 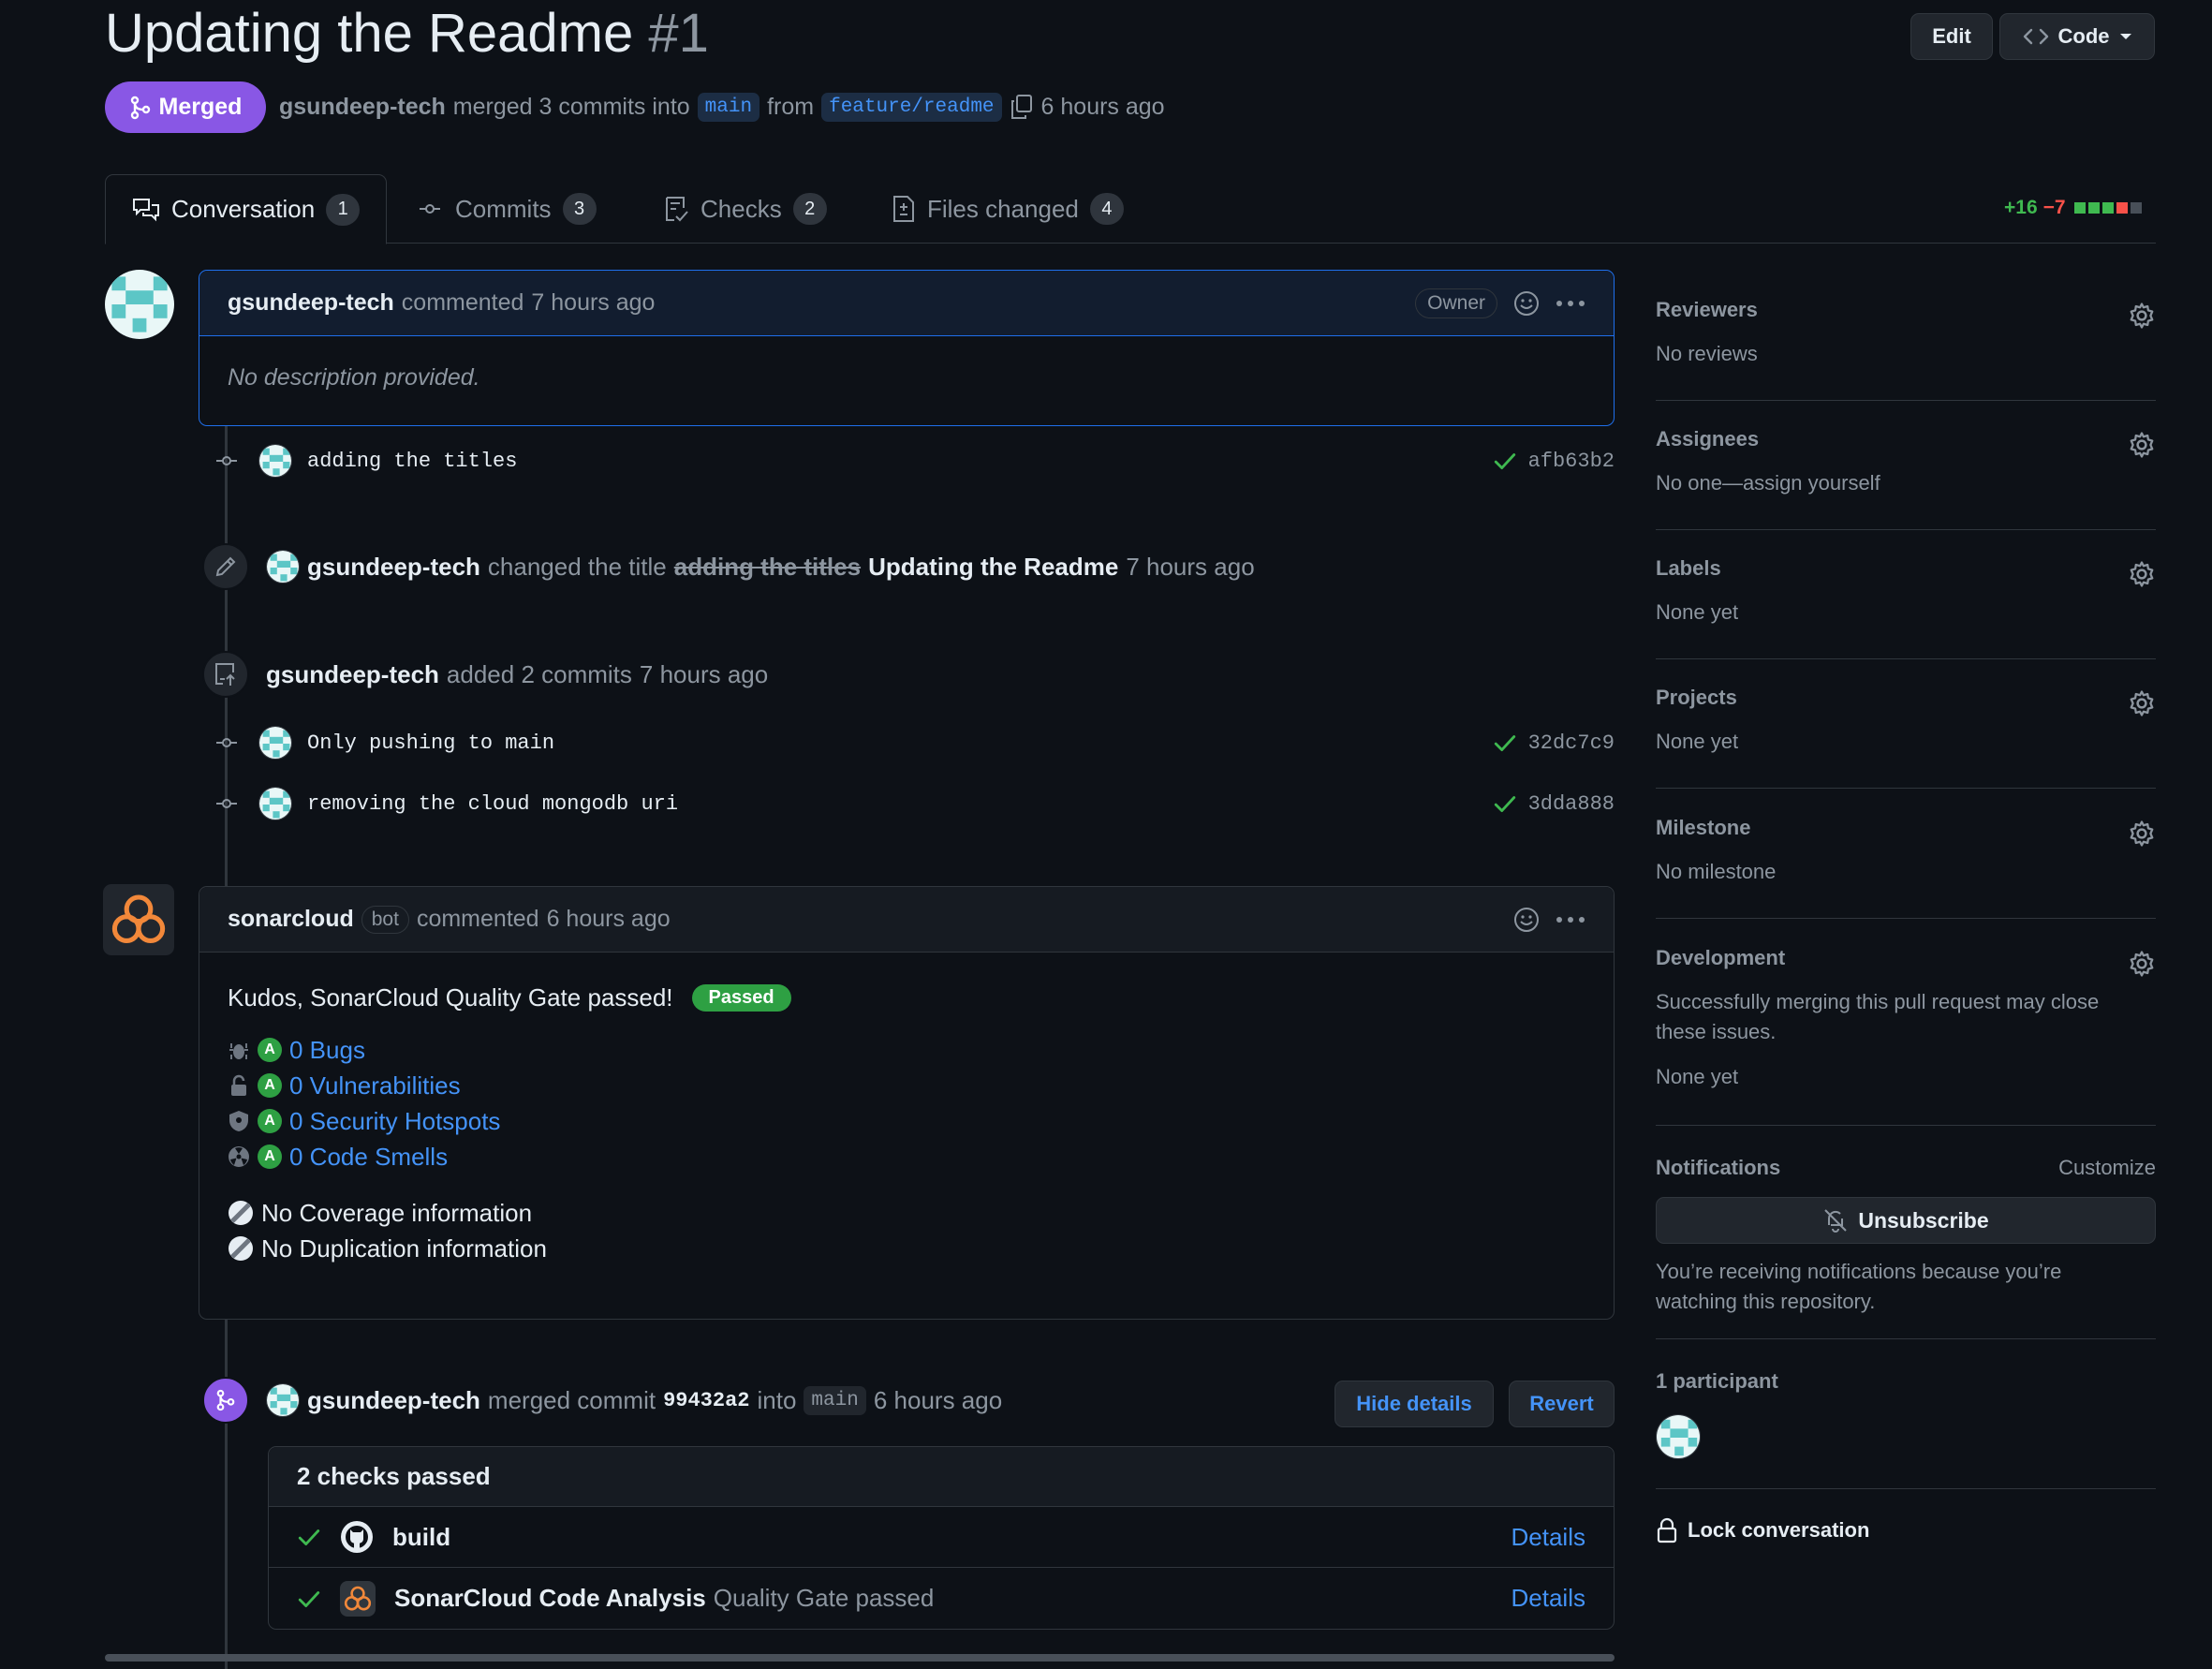 What do you see at coordinates (1717, 1381) in the screenshot?
I see `sidebar-title: 1 participant` at bounding box center [1717, 1381].